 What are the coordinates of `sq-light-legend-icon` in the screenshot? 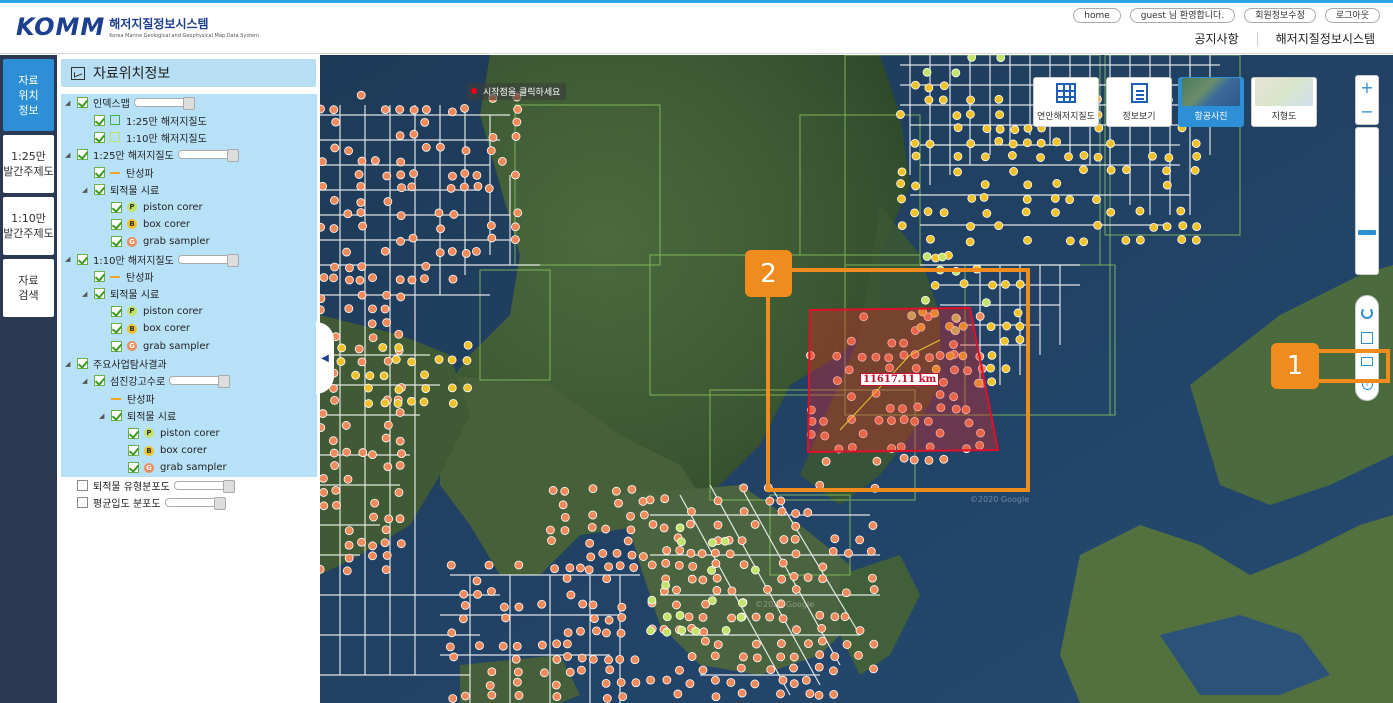 It's located at (115, 137).